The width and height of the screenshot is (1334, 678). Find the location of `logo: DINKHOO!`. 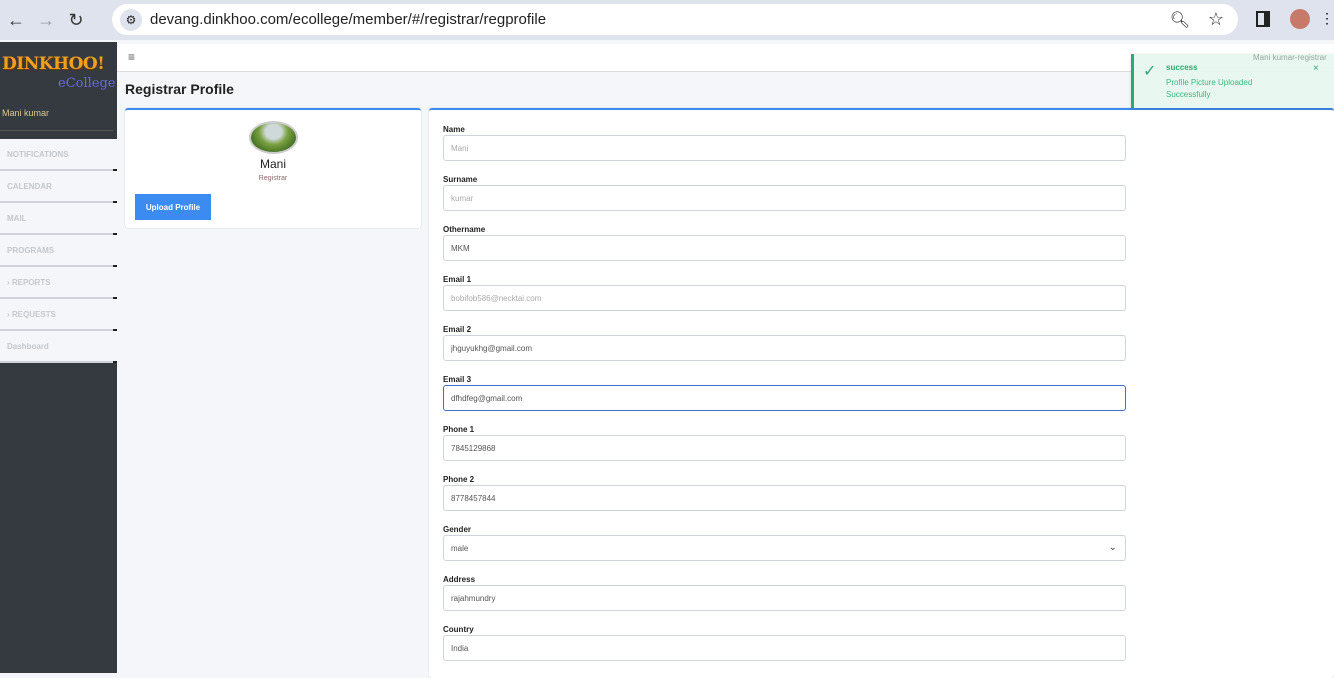

logo: DINKHOO! is located at coordinates (53, 64).